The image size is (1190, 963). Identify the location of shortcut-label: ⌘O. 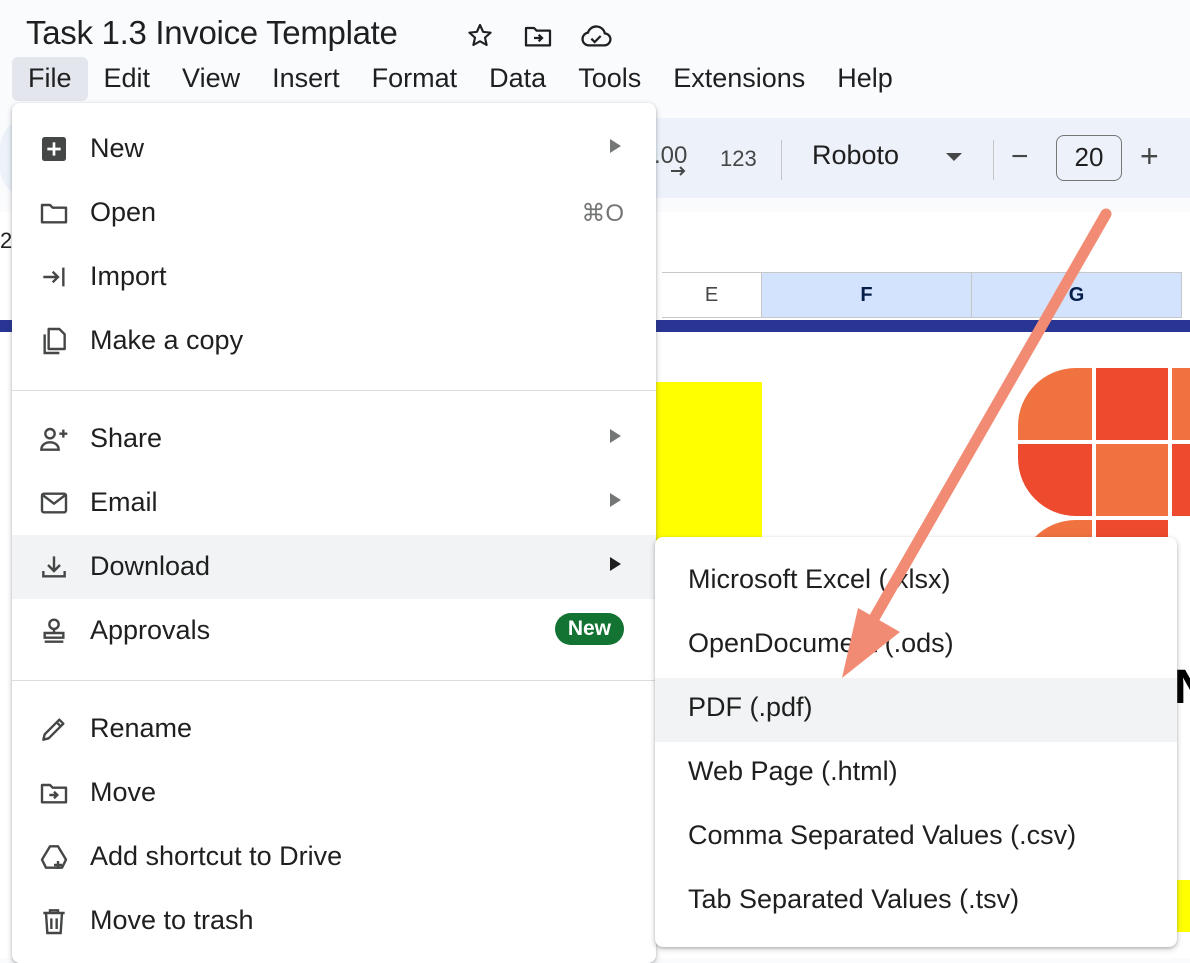
(602, 213).